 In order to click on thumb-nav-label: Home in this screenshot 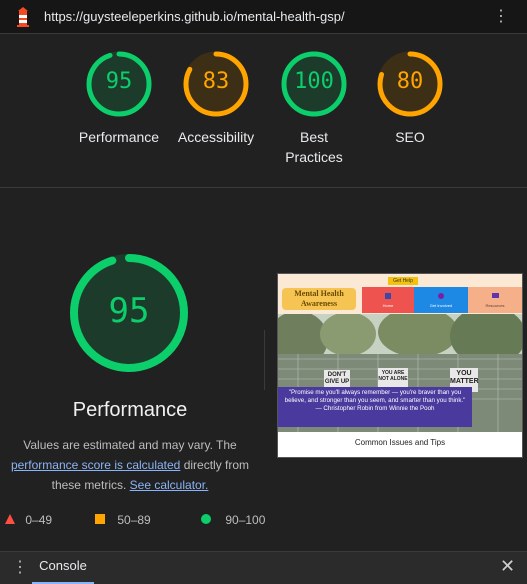, I will do `click(388, 305)`.